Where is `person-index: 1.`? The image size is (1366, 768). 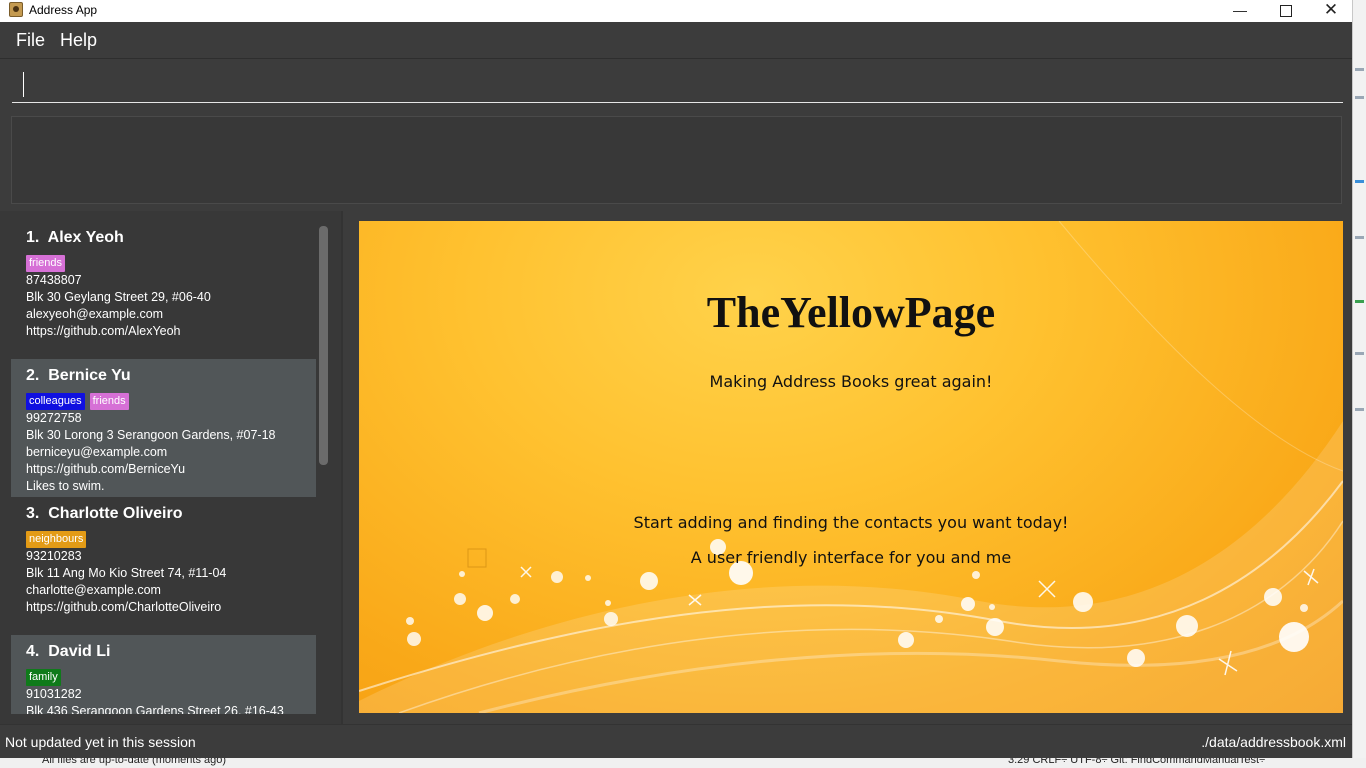
person-index: 1. is located at coordinates (33, 237).